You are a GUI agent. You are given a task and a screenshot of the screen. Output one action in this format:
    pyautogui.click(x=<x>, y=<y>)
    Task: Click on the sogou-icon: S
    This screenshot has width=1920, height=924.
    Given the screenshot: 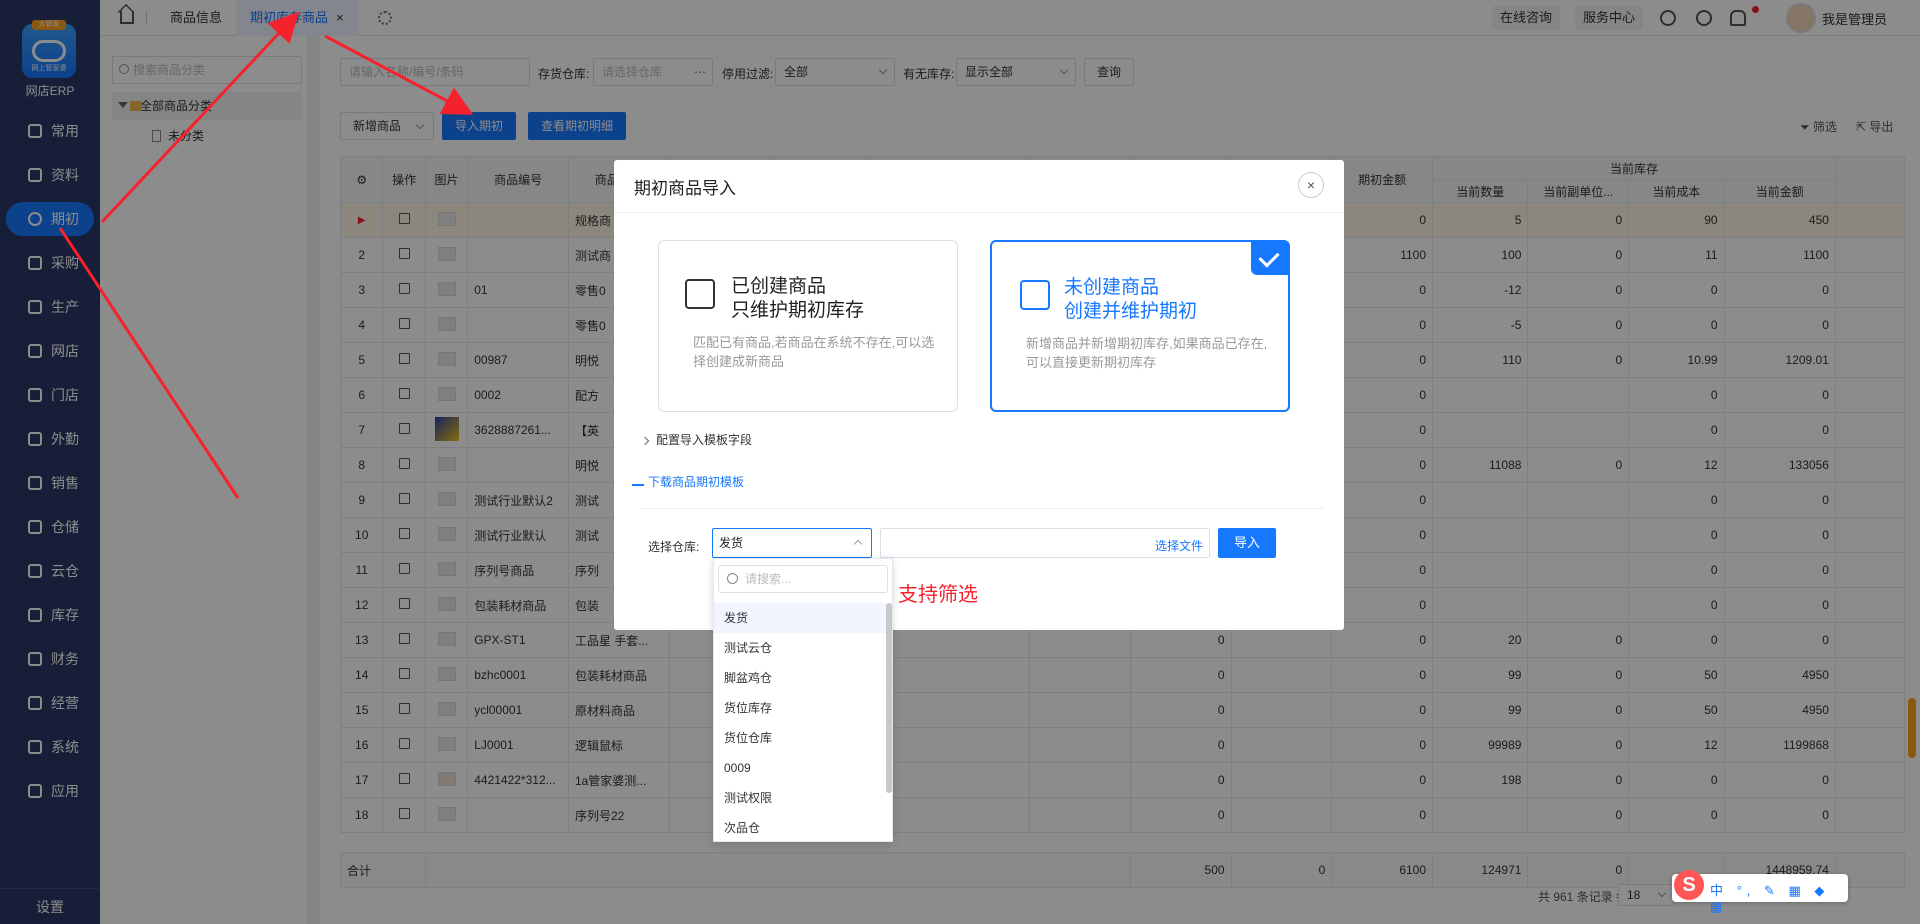 What is the action you would take?
    pyautogui.click(x=1689, y=885)
    